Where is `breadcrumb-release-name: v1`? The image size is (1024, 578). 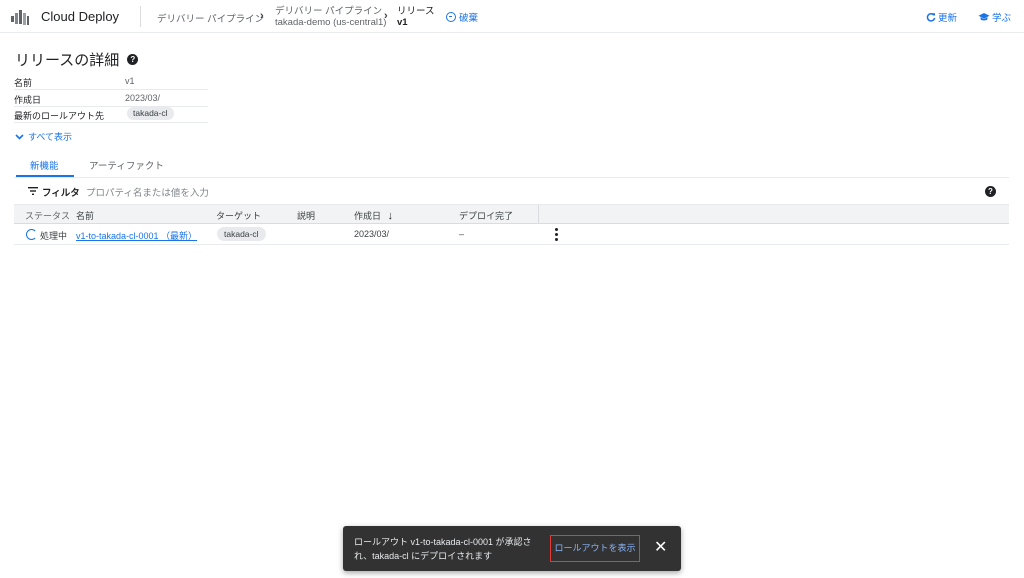 breadcrumb-release-name: v1 is located at coordinates (402, 22).